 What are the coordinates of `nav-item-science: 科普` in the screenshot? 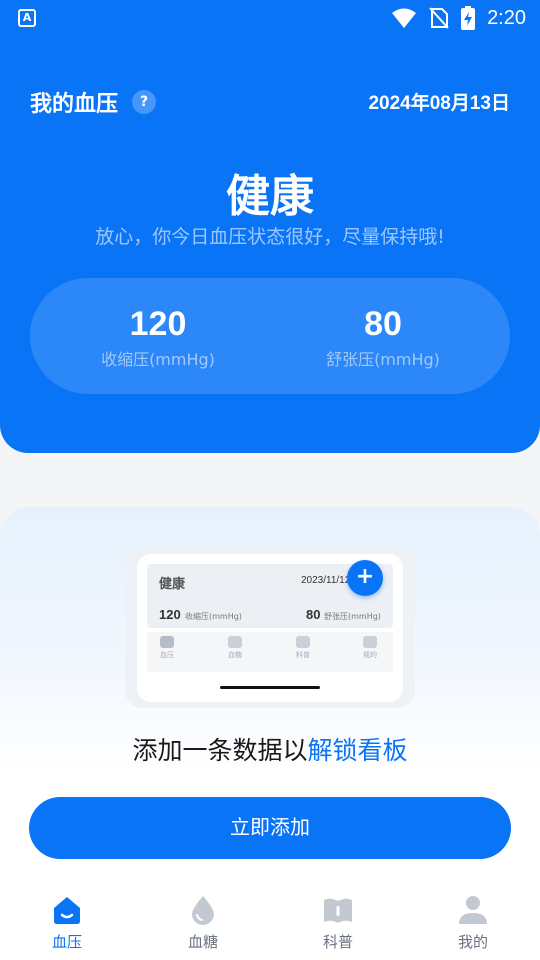 It's located at (338, 922).